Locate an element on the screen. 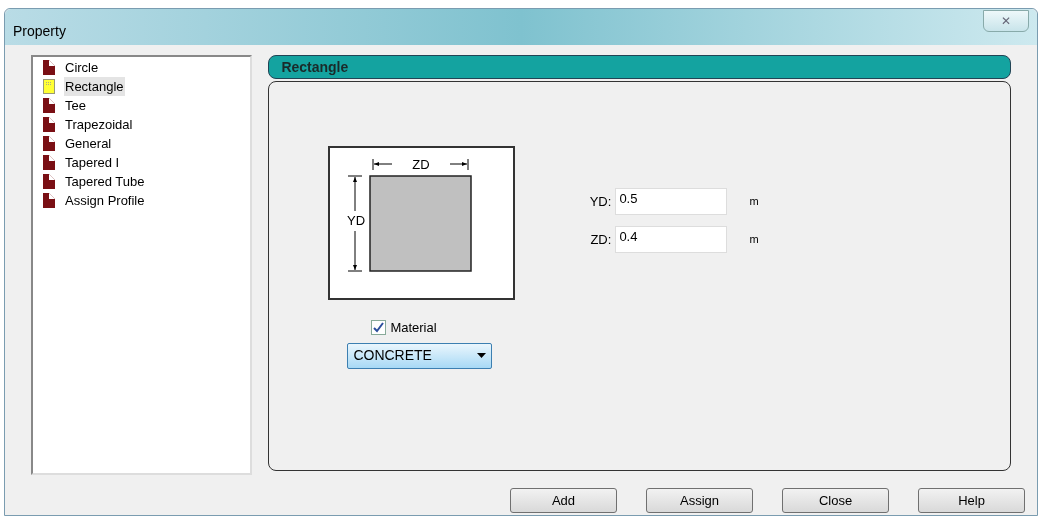 The width and height of the screenshot is (1042, 524). close-button: ✕ is located at coordinates (1006, 21).